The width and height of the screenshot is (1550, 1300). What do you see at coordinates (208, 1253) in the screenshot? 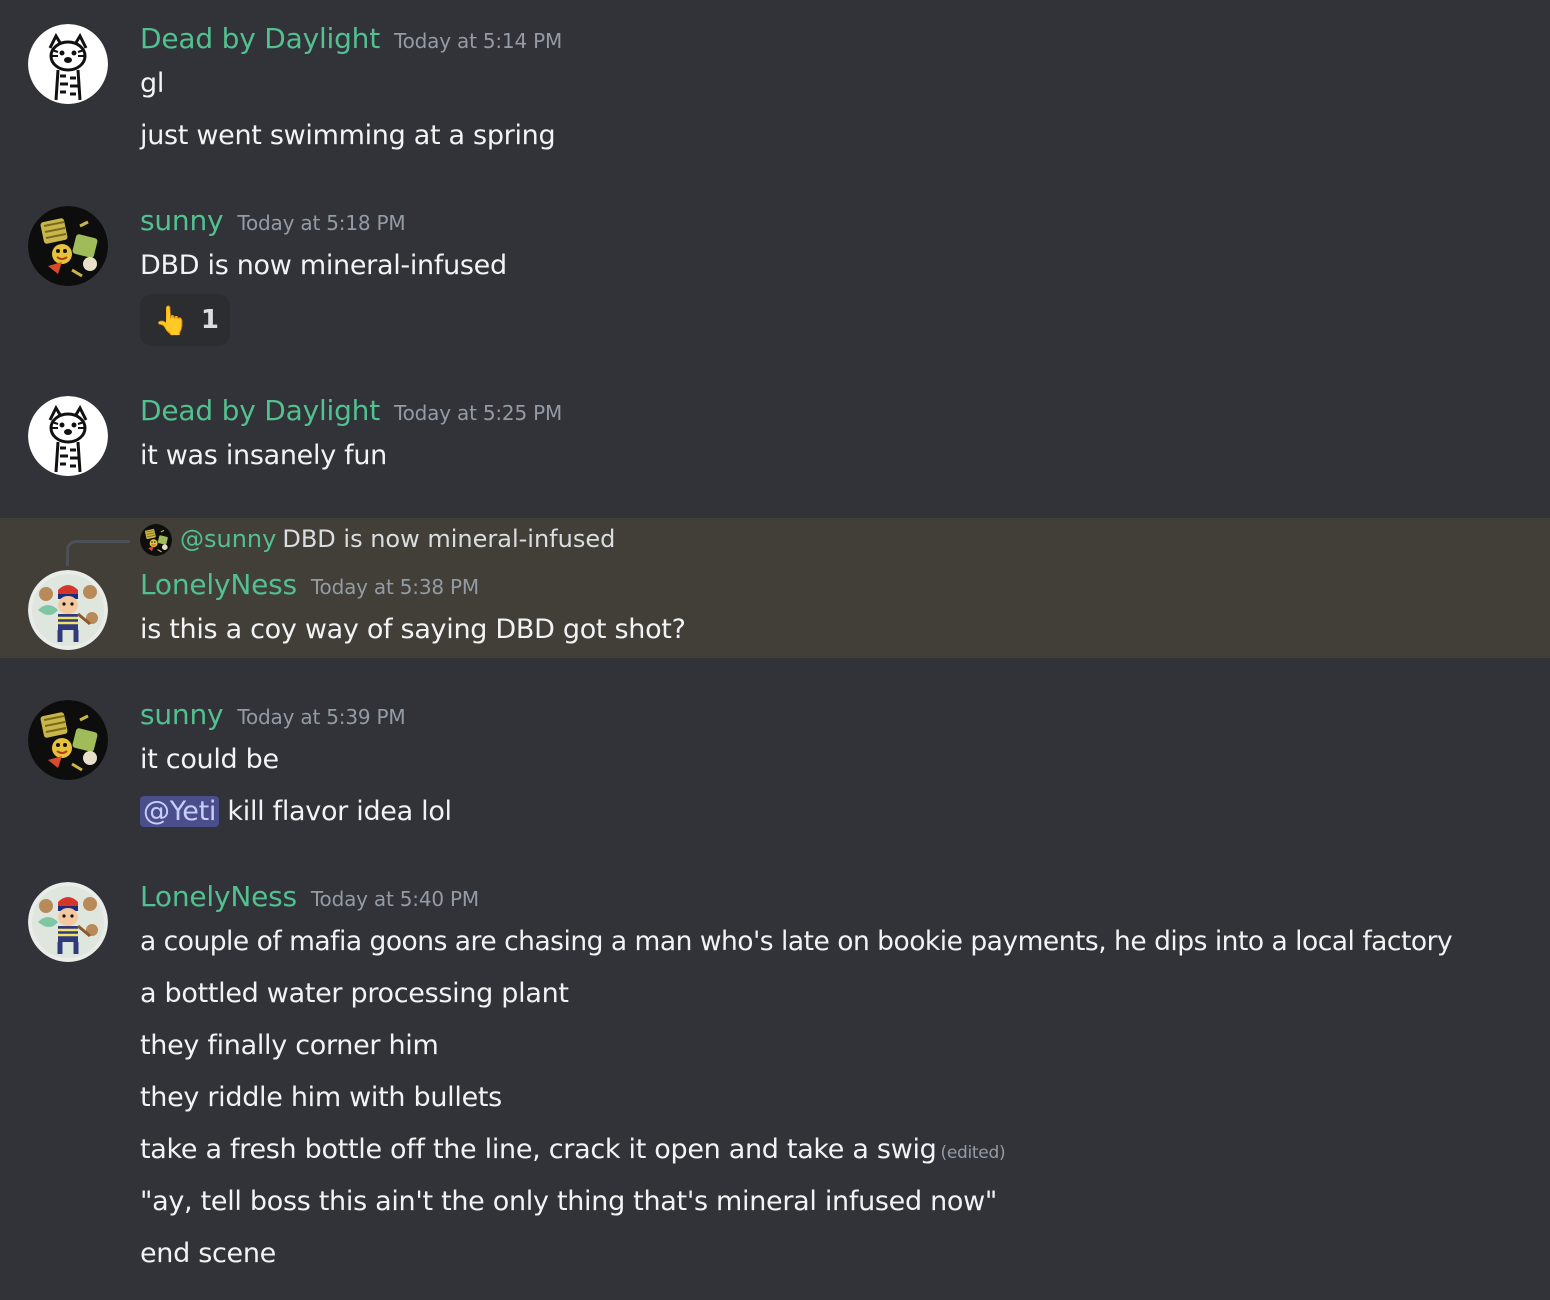
I see `message-text: end scene` at bounding box center [208, 1253].